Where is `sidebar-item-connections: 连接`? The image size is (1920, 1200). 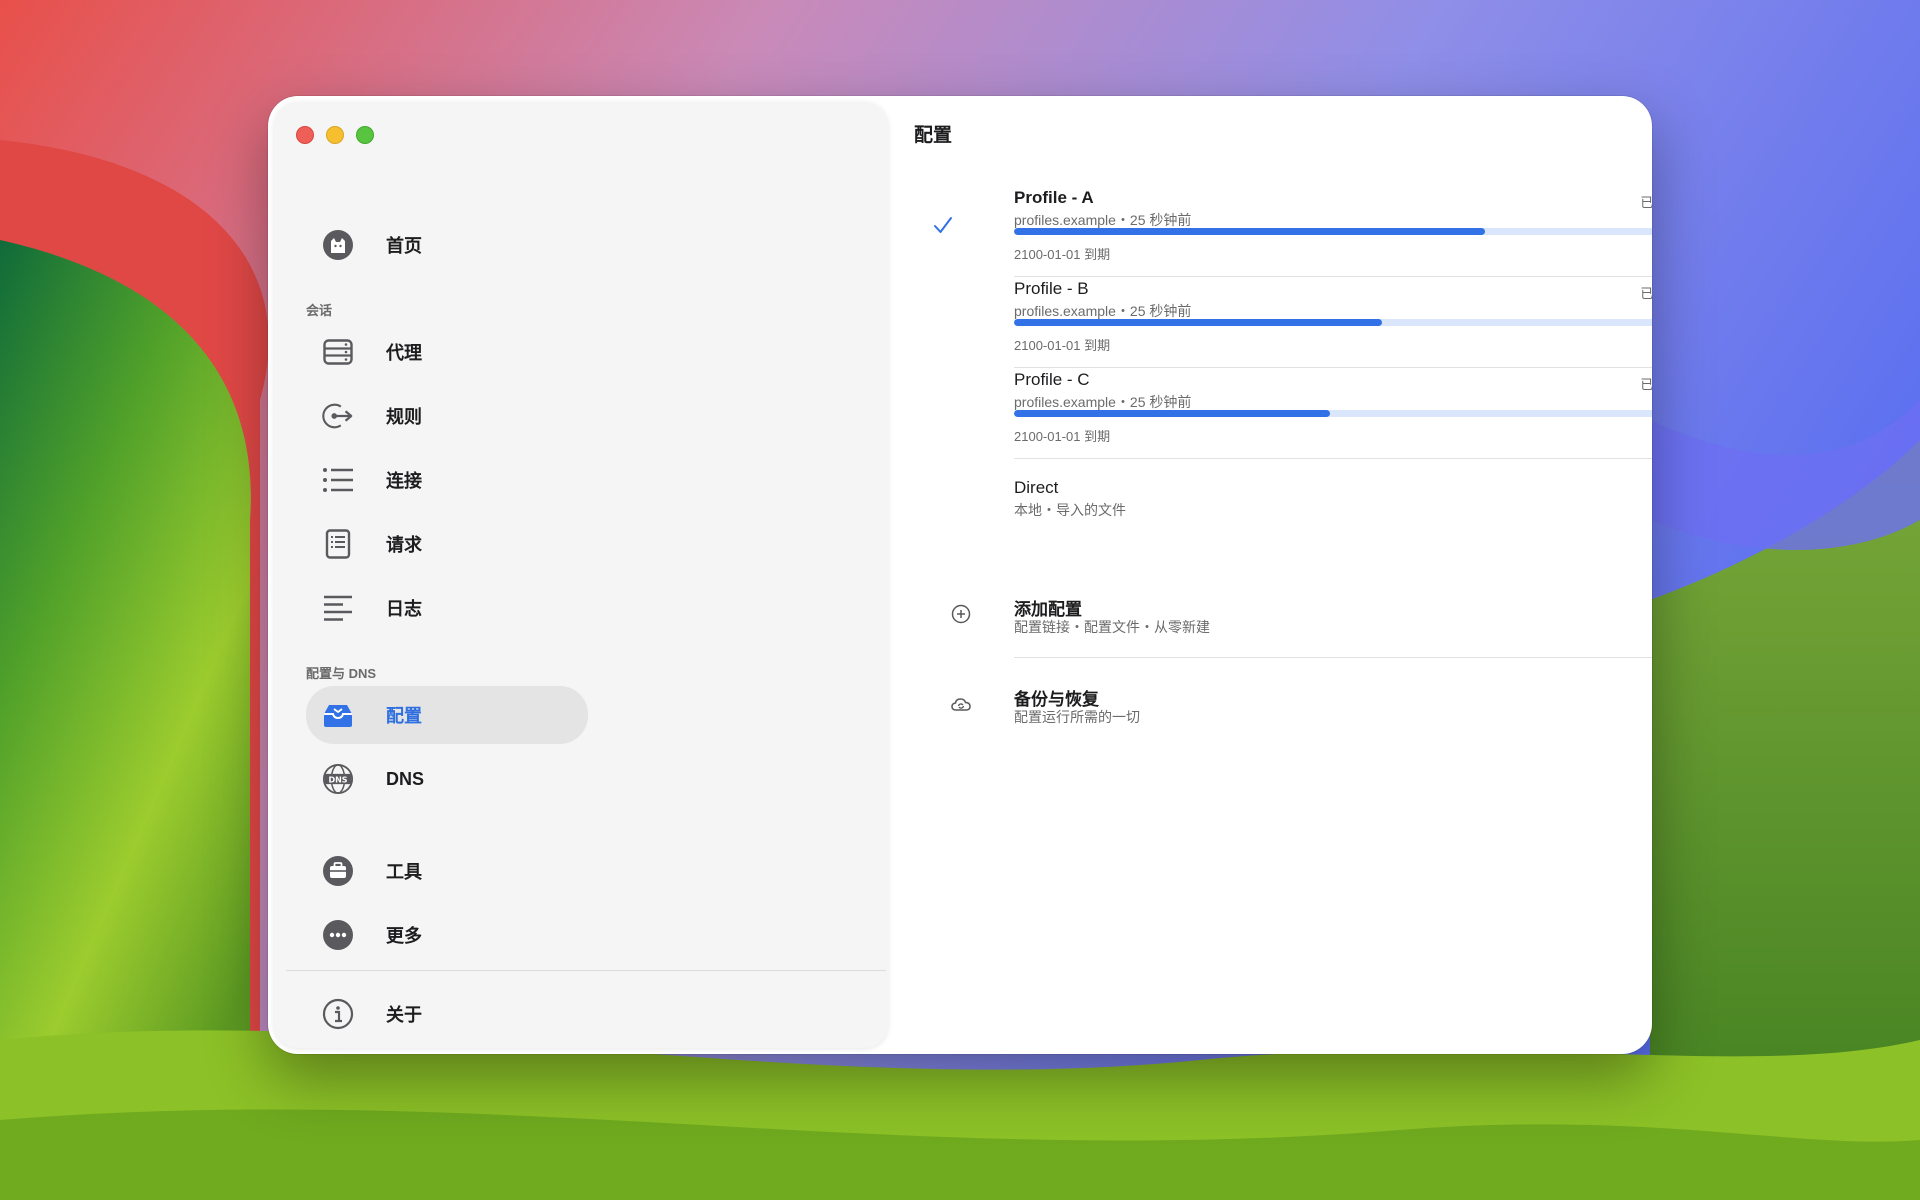 sidebar-item-connections: 连接 is located at coordinates (447, 480).